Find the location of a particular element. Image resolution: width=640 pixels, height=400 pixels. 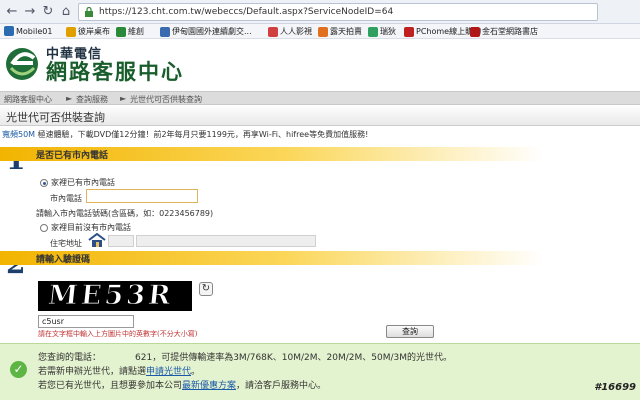

bookmark-item: Mobile01 is located at coordinates (28, 31).